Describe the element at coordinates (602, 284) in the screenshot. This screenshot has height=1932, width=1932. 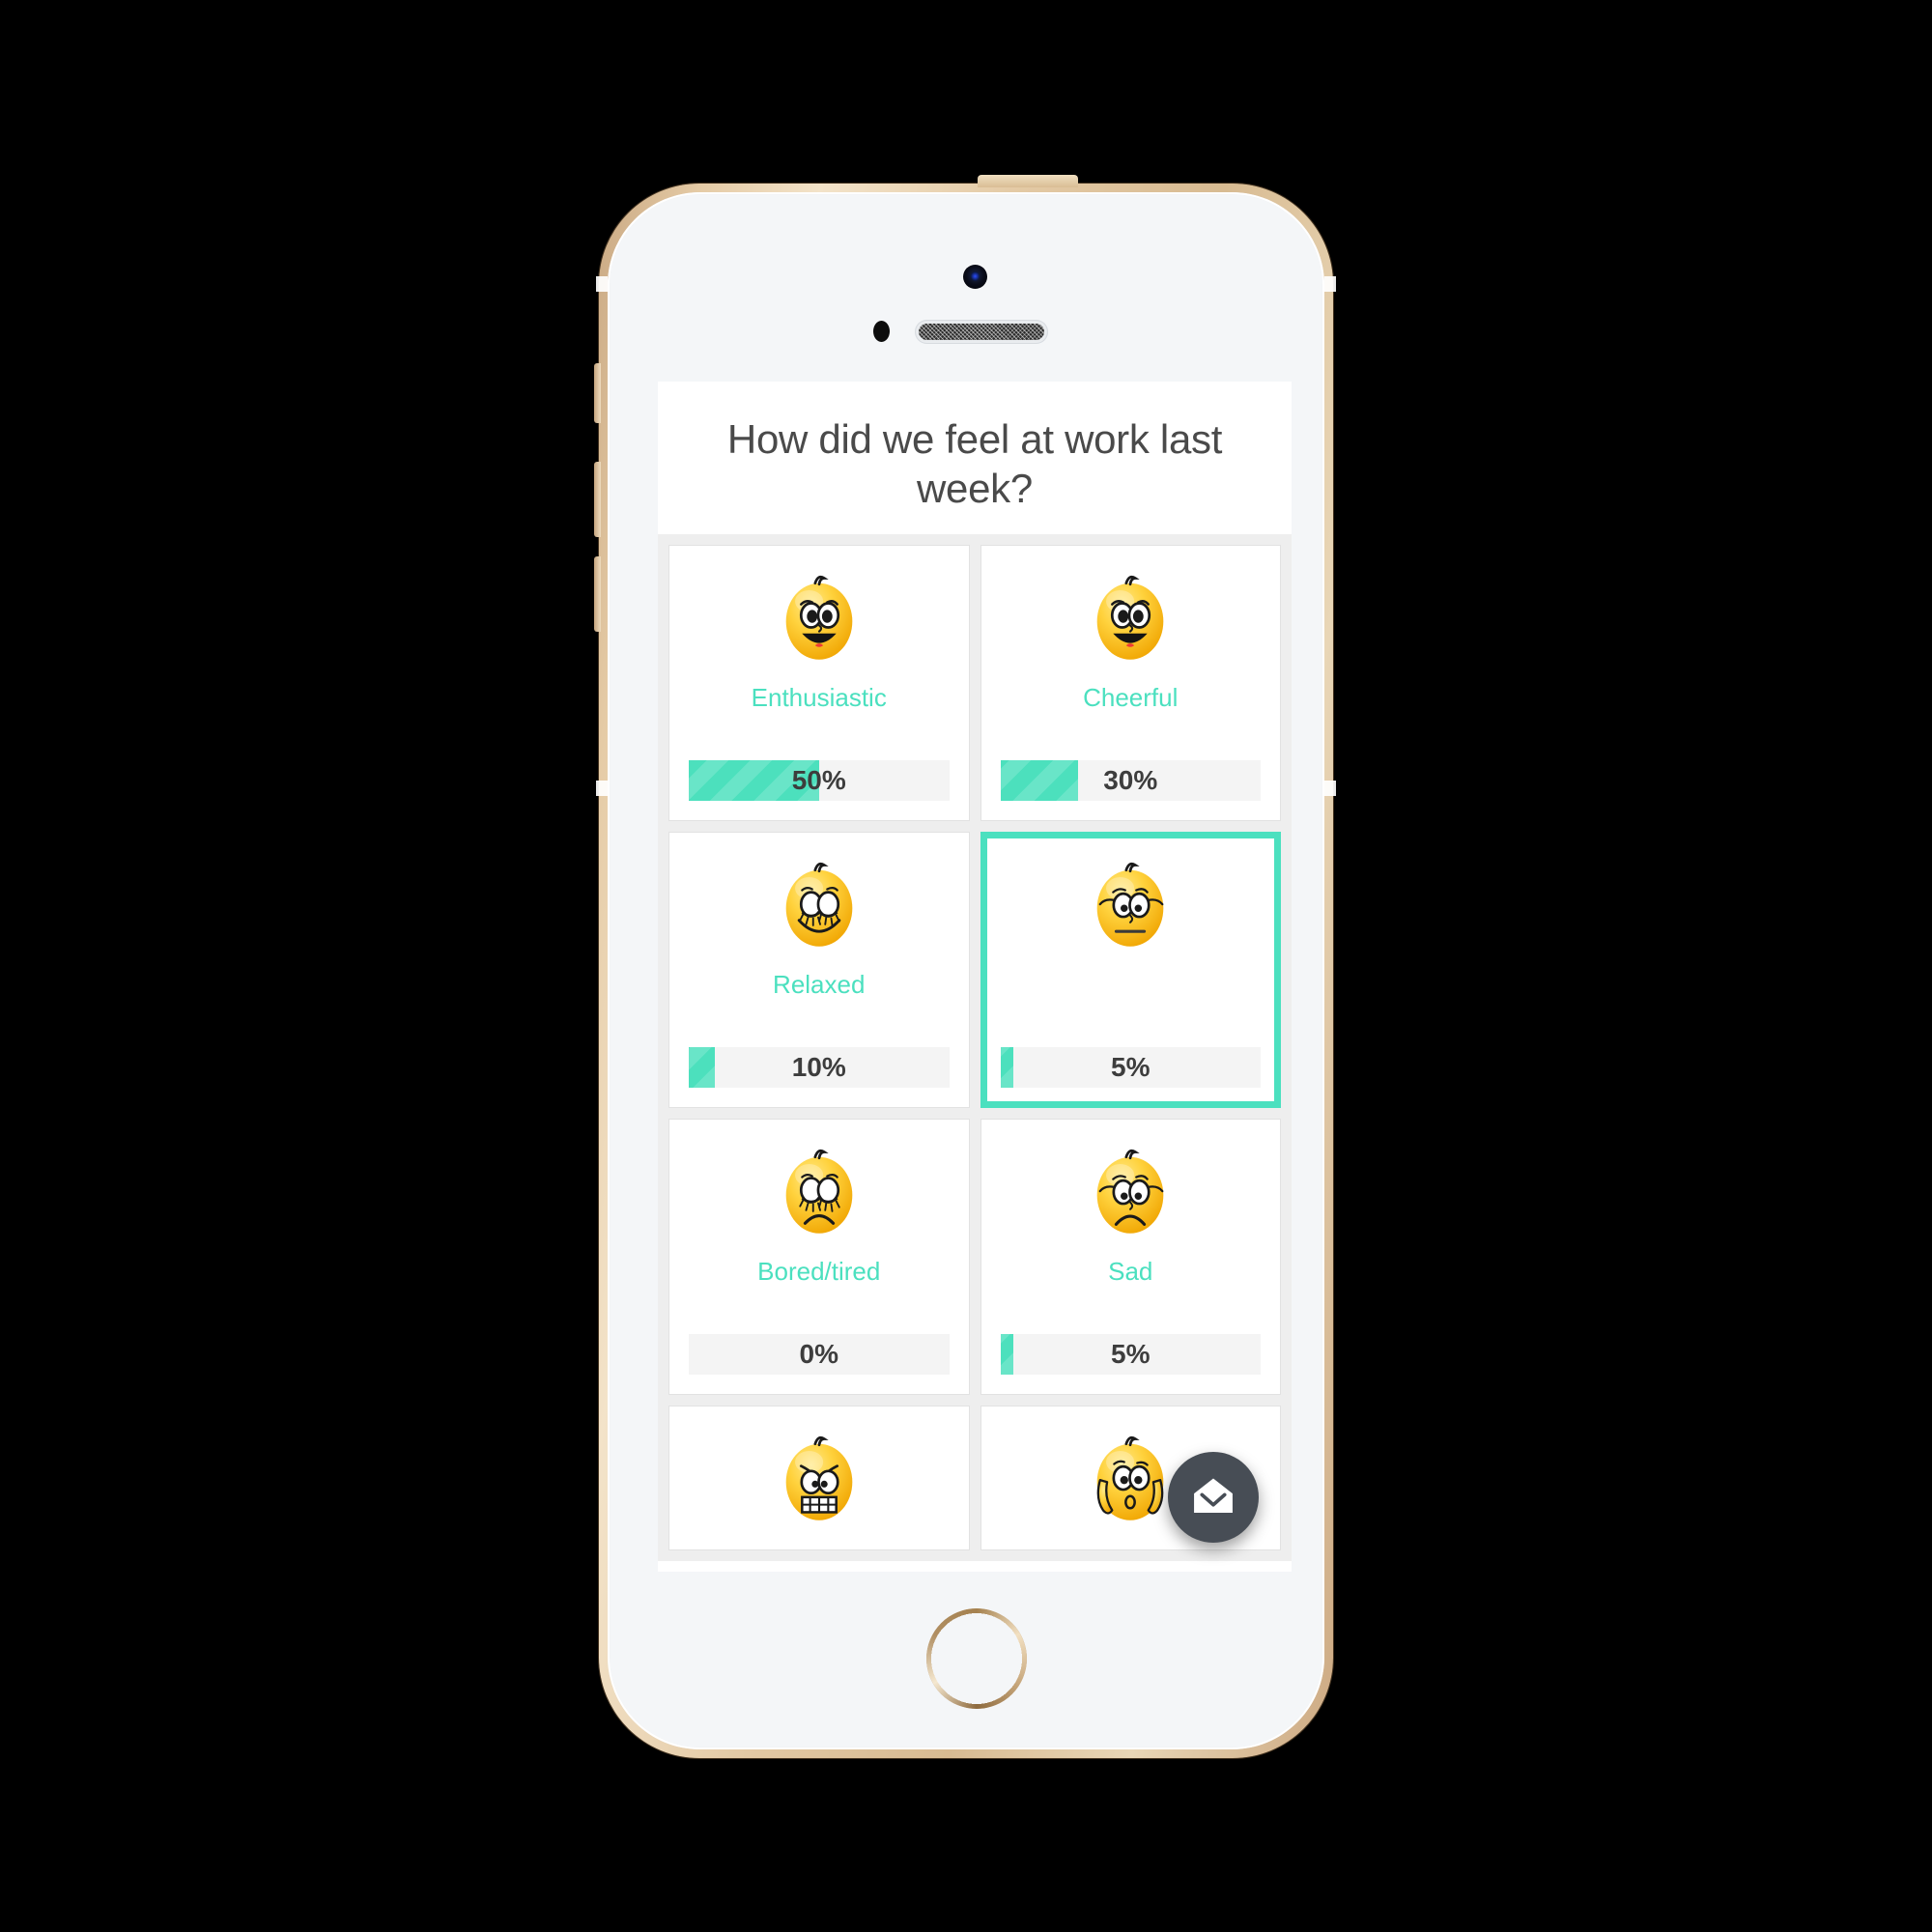
I see `antenna-band-left-top` at that location.